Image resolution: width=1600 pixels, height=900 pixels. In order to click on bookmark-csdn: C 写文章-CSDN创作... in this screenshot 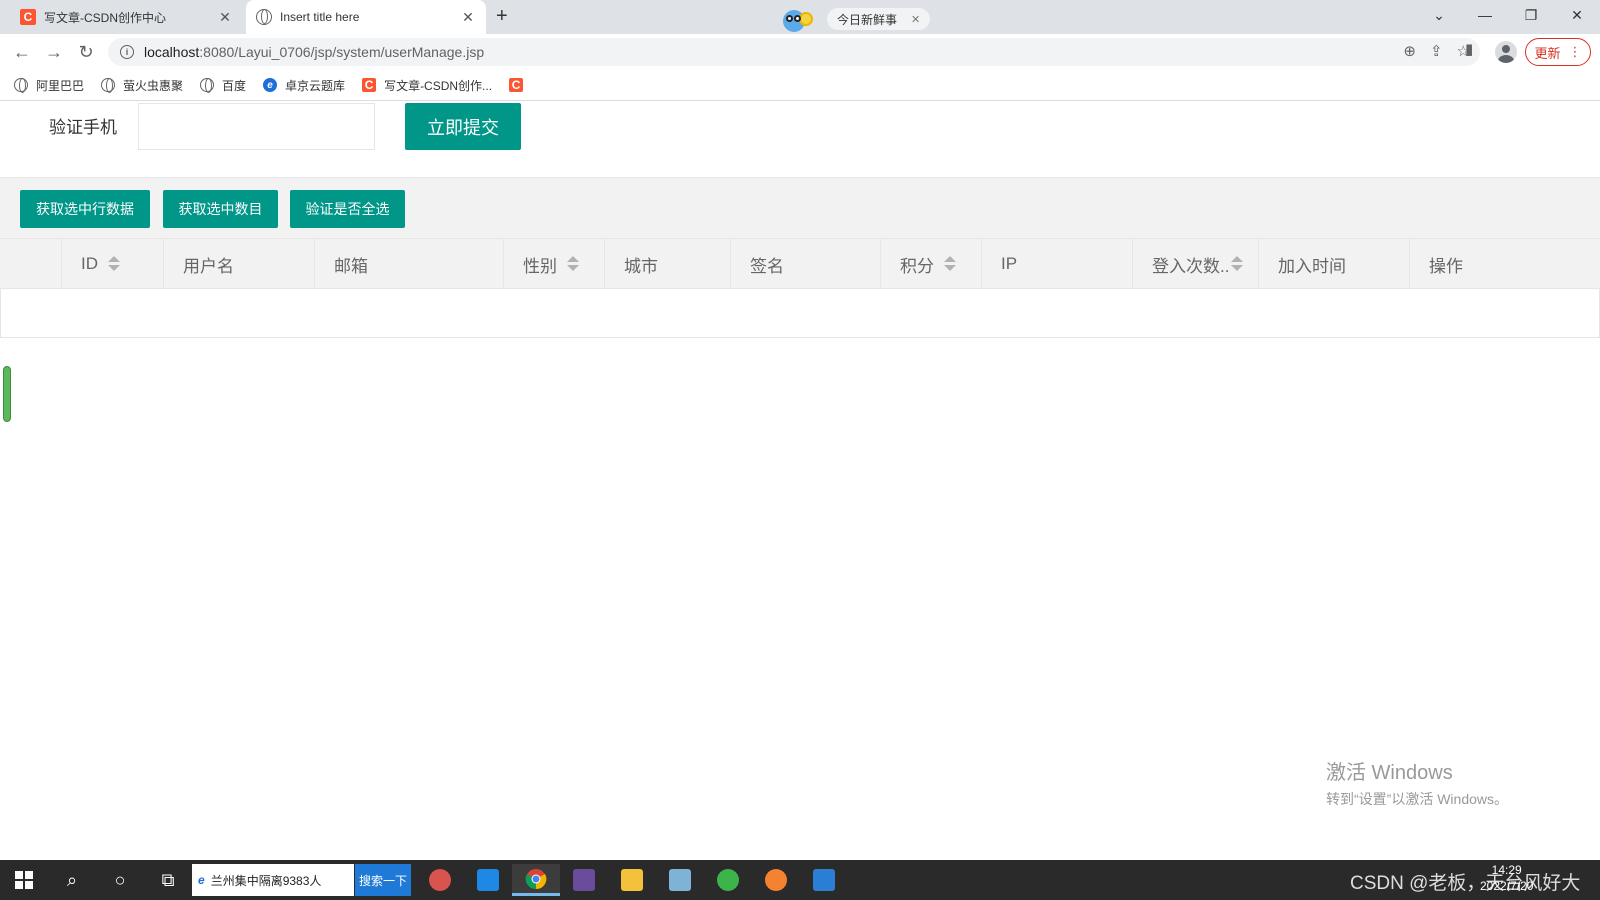, I will do `click(427, 85)`.